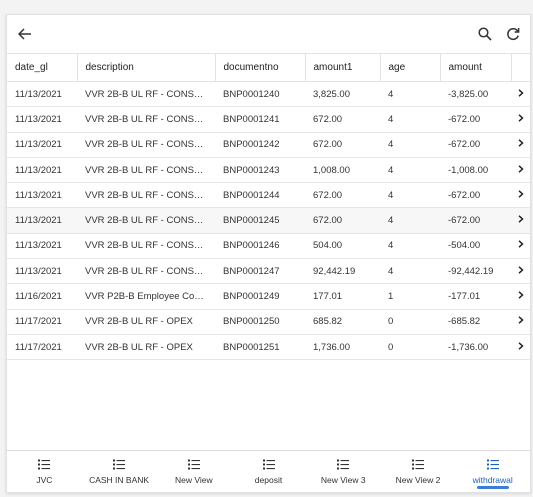  I want to click on cell-documentno: BNP0001245, so click(260, 220).